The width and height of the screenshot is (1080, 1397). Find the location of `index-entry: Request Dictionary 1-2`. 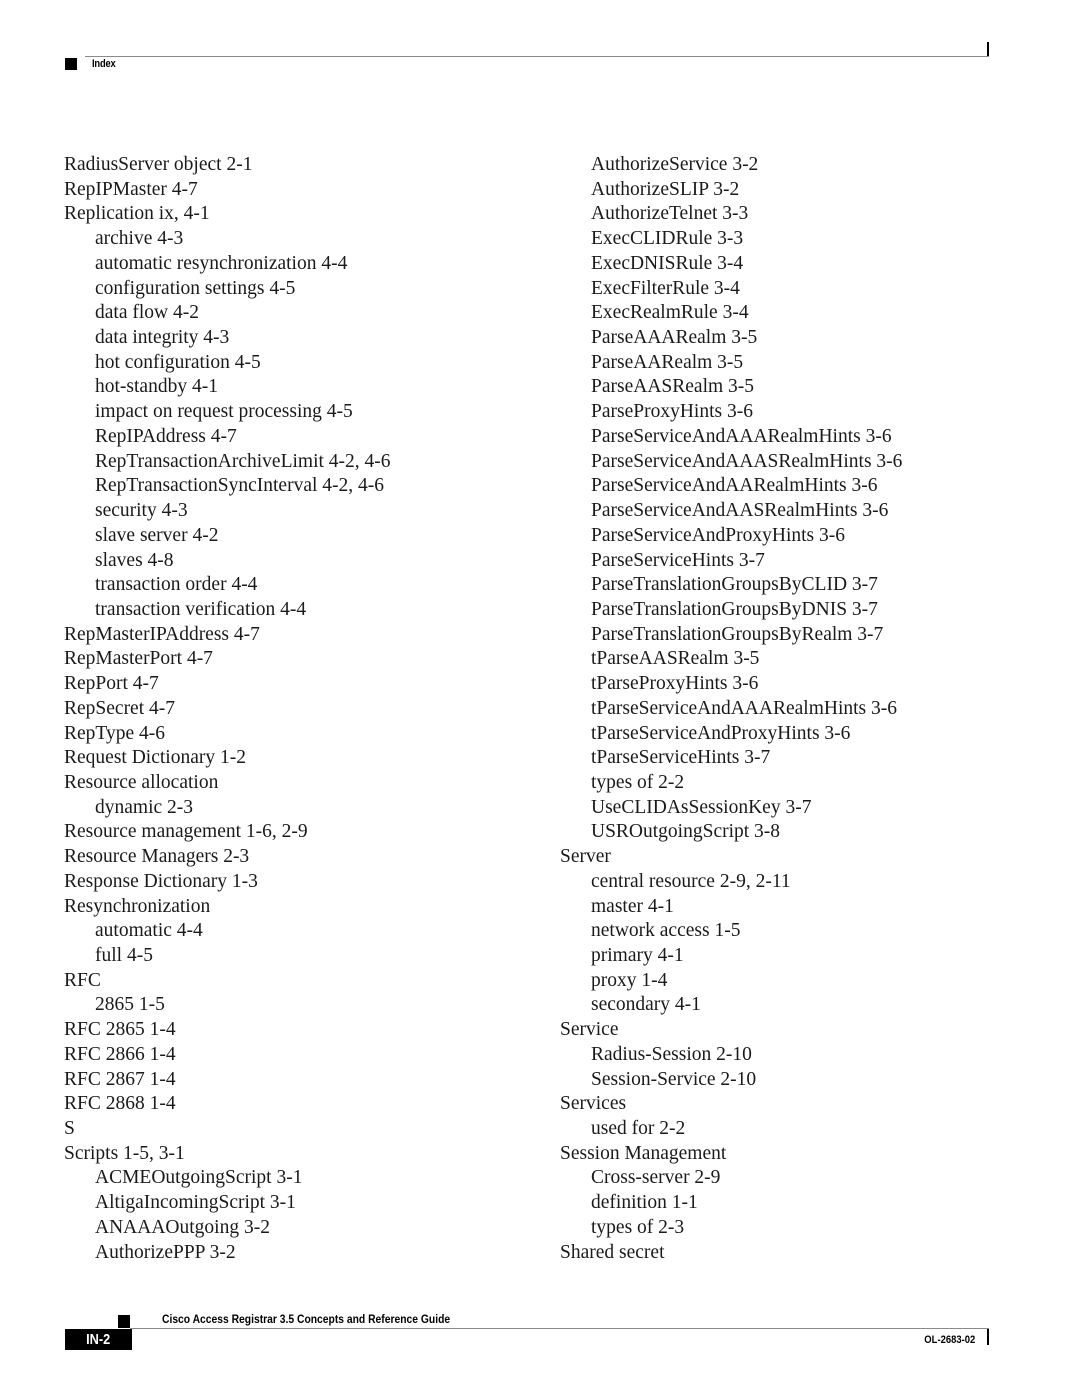

index-entry: Request Dictionary 1-2 is located at coordinates (155, 758).